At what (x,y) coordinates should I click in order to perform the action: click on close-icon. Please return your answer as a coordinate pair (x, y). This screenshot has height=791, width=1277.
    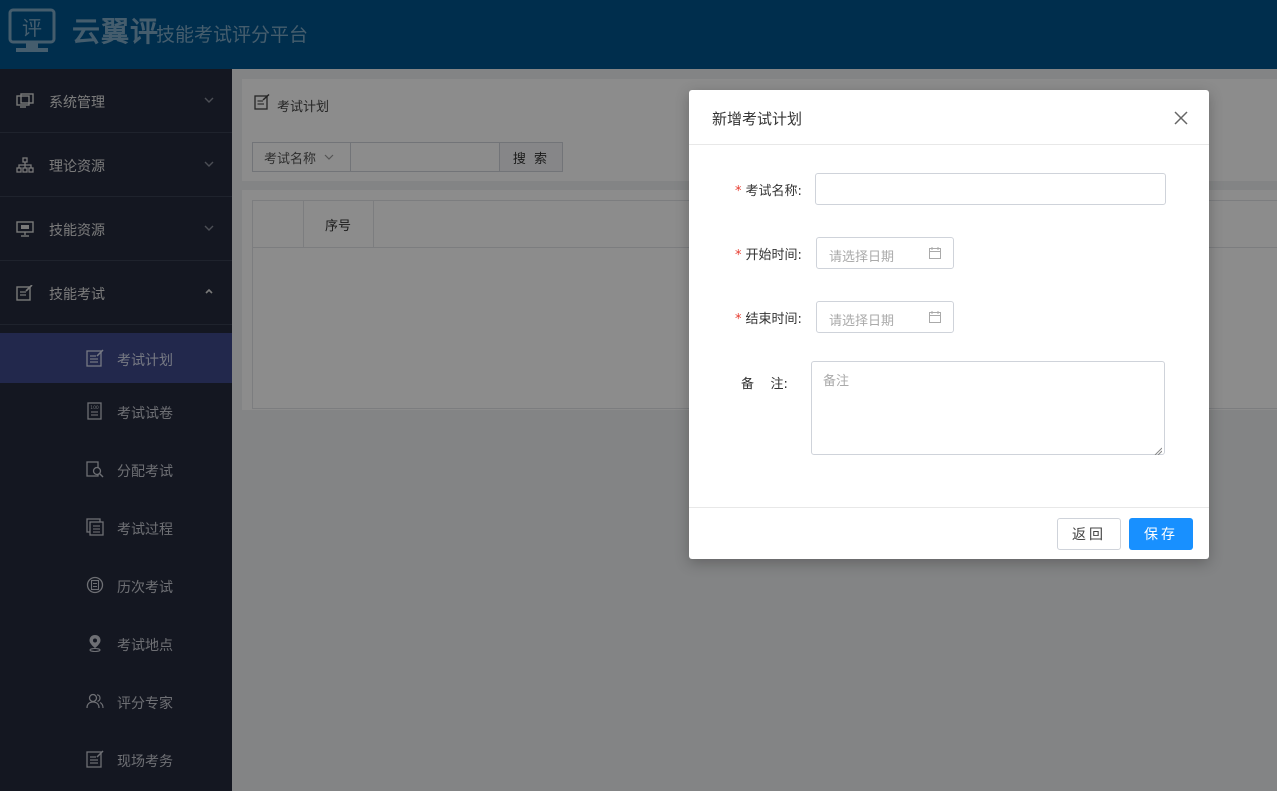
    Looking at the image, I should click on (1181, 118).